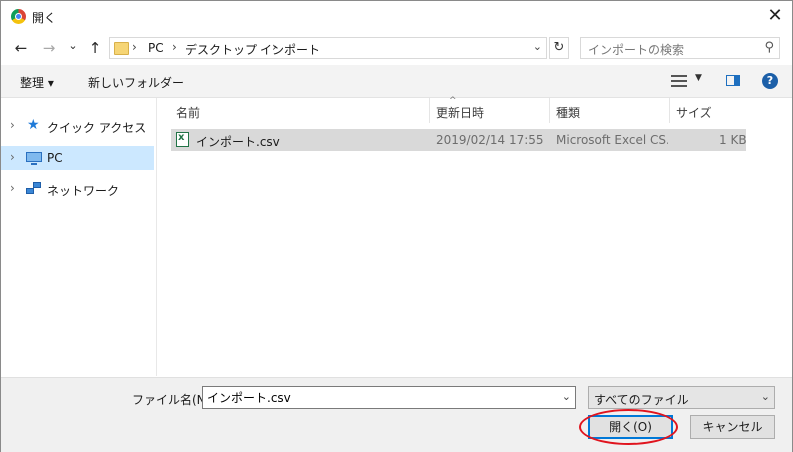 The image size is (793, 452). I want to click on sidebar-item-label: クイック アクセス, so click(97, 128).